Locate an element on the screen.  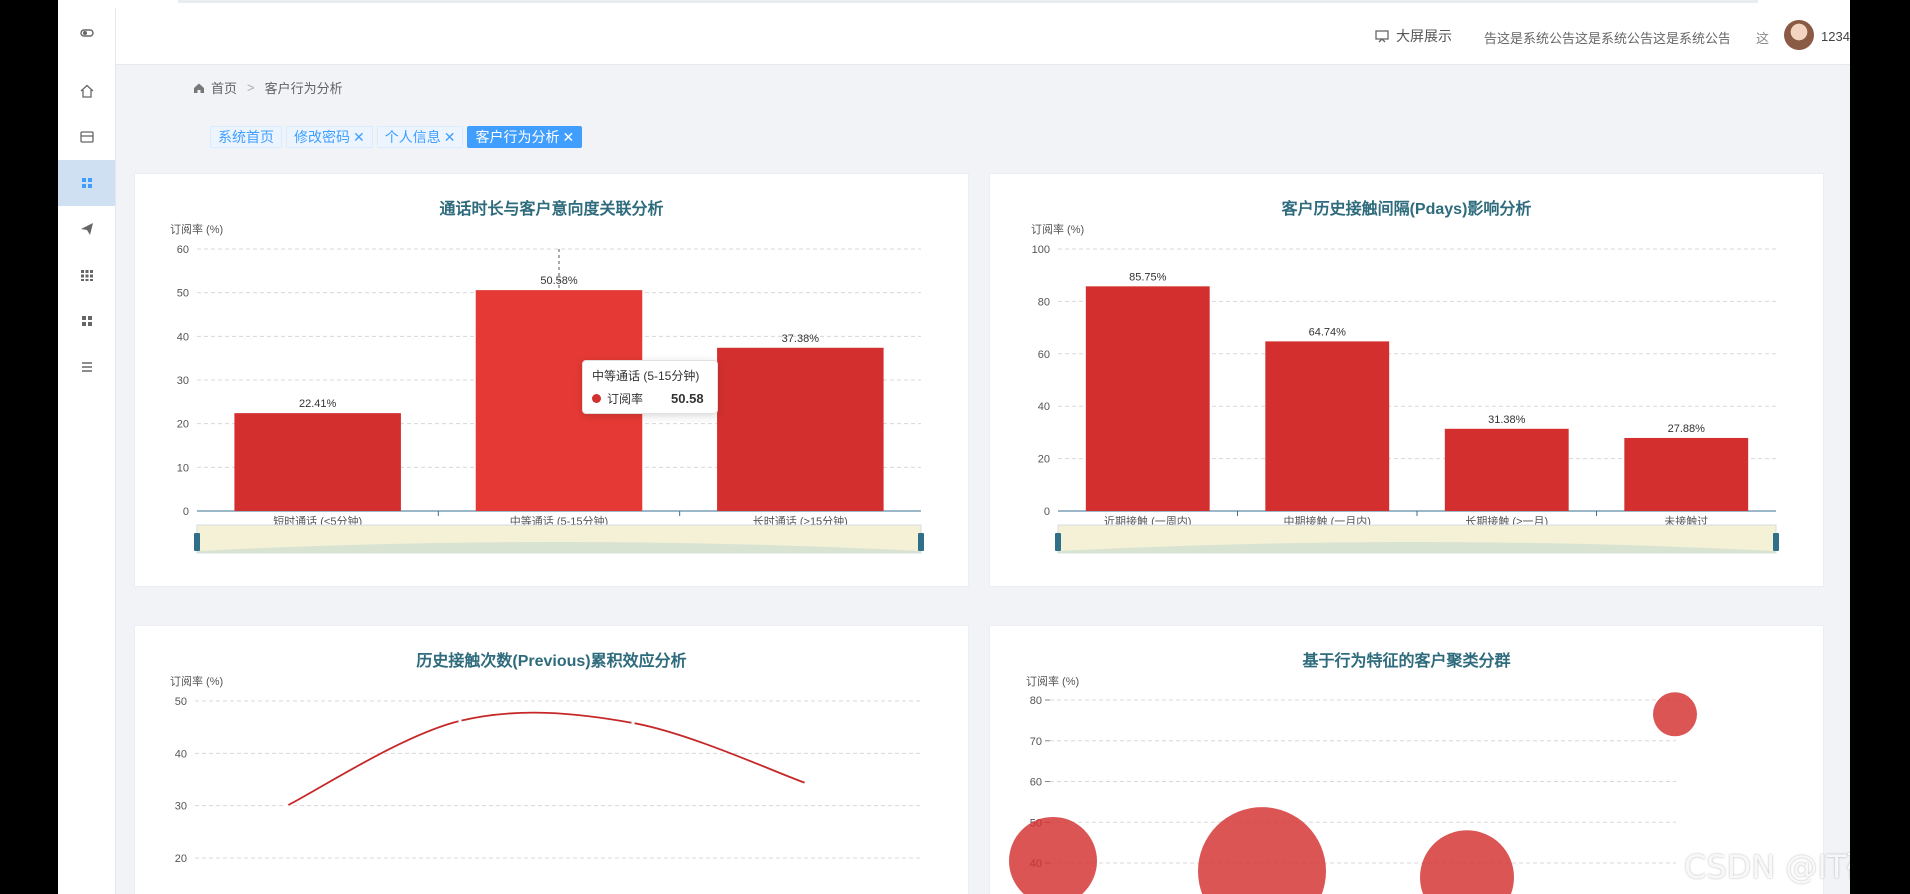
tag-change-password: 修改密码 ✕ is located at coordinates (329, 137).